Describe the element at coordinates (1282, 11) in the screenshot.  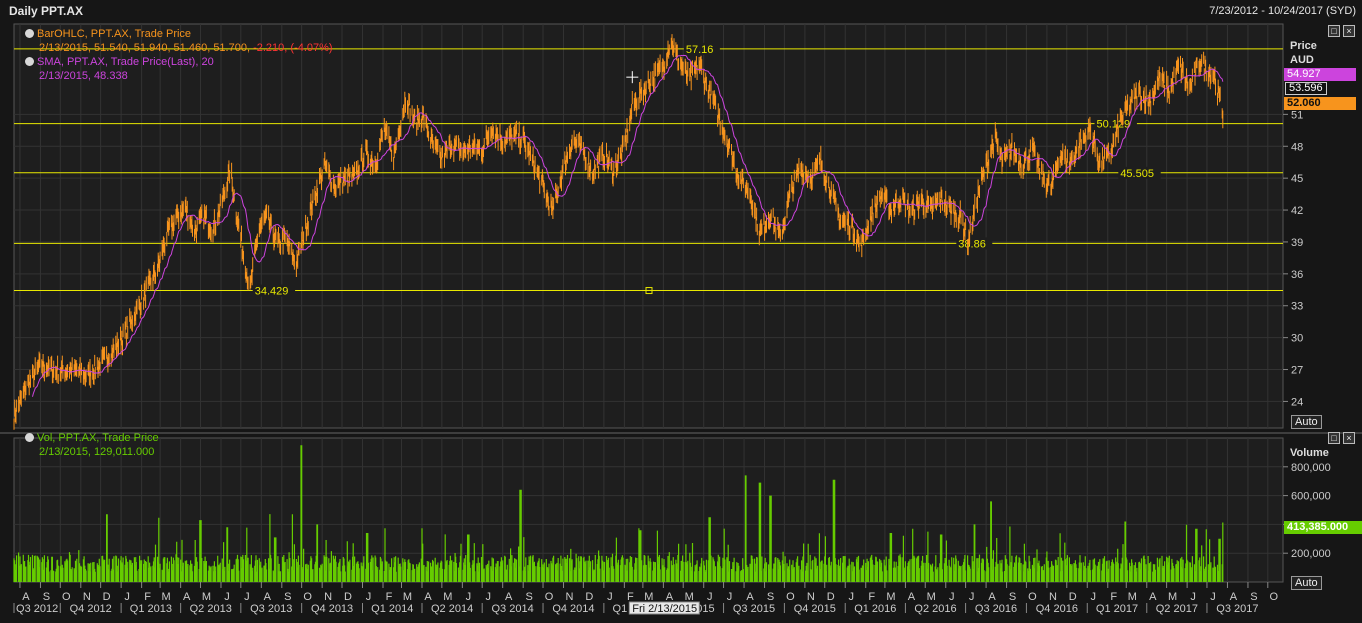
I see `date-range: 7/23/2012 - 10/24/2017 (SYD)` at that location.